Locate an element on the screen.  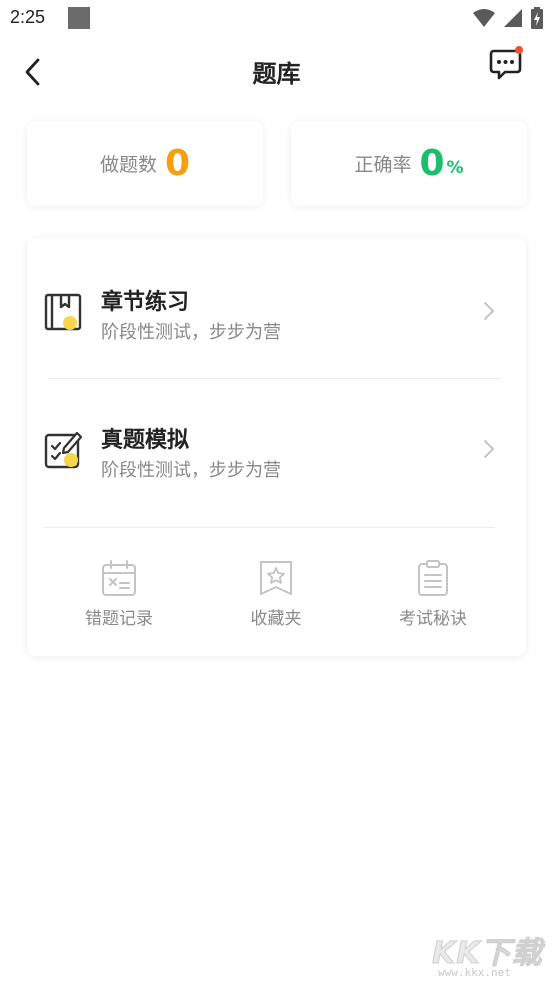
chapter-practice-subtitle: 阶段性测试，步步为营 is located at coordinates (191, 332).